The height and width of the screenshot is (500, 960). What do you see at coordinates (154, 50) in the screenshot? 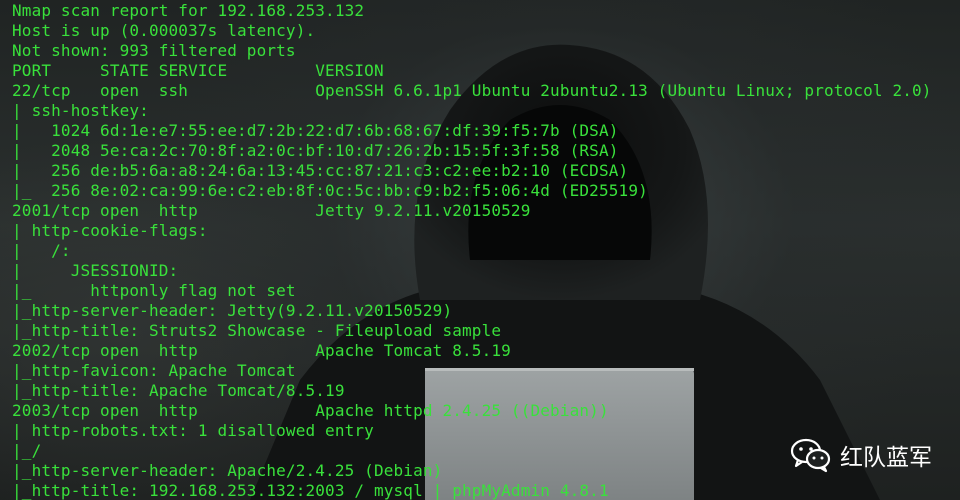
I see `terminal-line: Not shown: 993 filtered ports` at bounding box center [154, 50].